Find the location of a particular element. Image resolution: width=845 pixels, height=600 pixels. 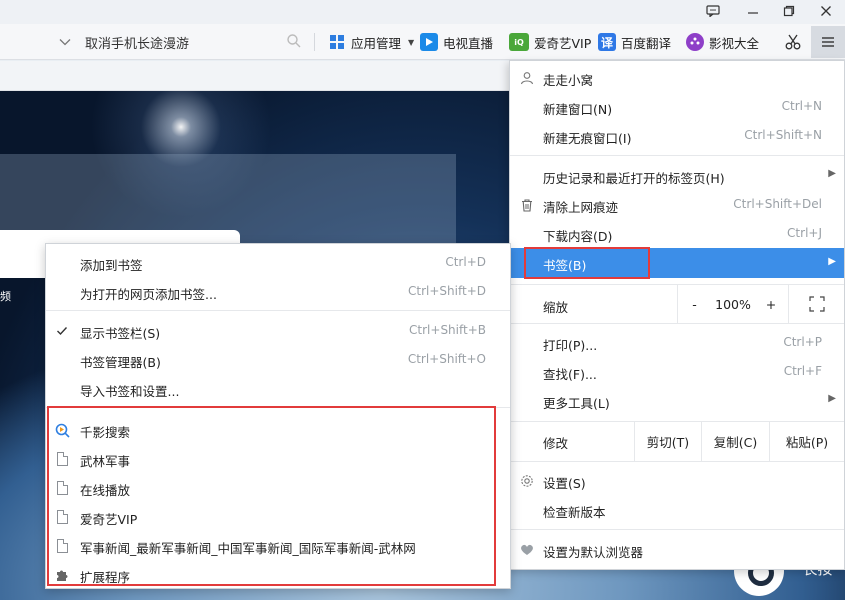

menu-item-shortcut: Ctrl+F is located at coordinates (802, 371).